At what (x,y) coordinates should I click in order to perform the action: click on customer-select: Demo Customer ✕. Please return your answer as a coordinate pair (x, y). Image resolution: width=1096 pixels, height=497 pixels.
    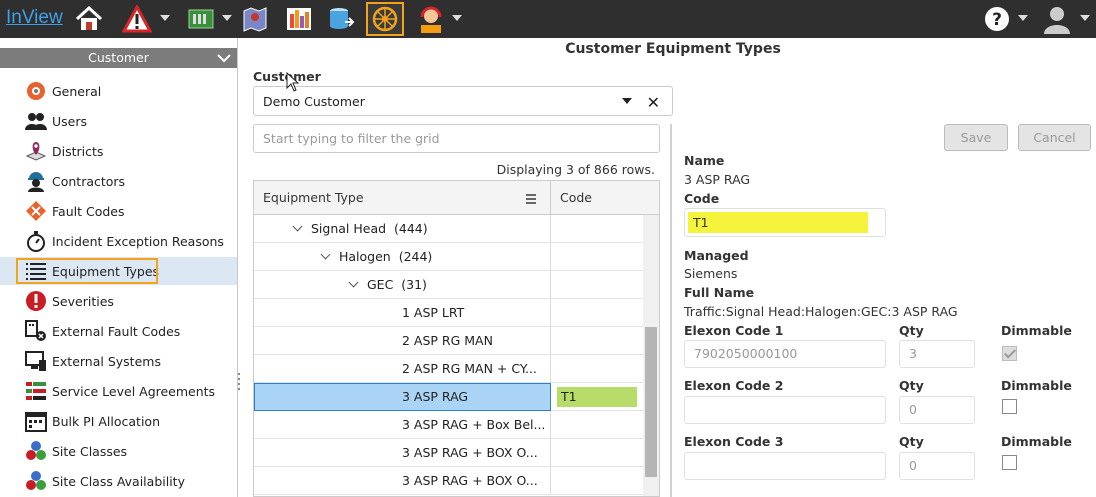
    Looking at the image, I should click on (463, 101).